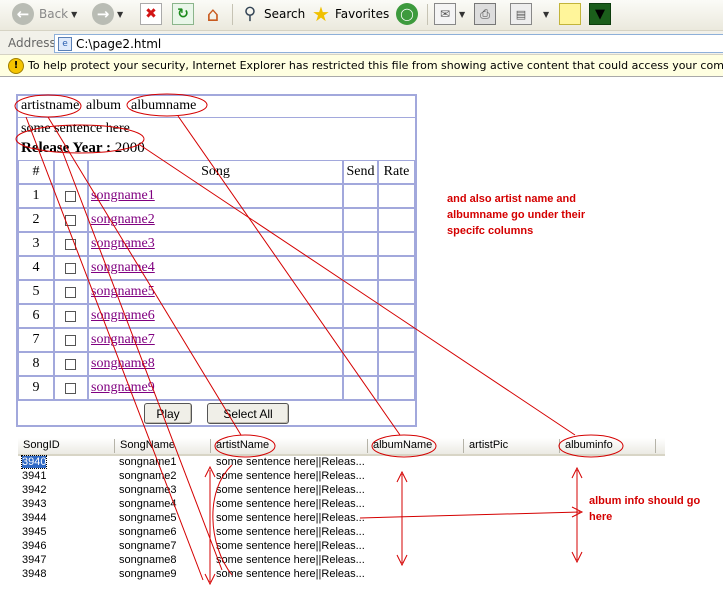 The width and height of the screenshot is (723, 594). What do you see at coordinates (123, 292) in the screenshot?
I see `song-link: songname5` at bounding box center [123, 292].